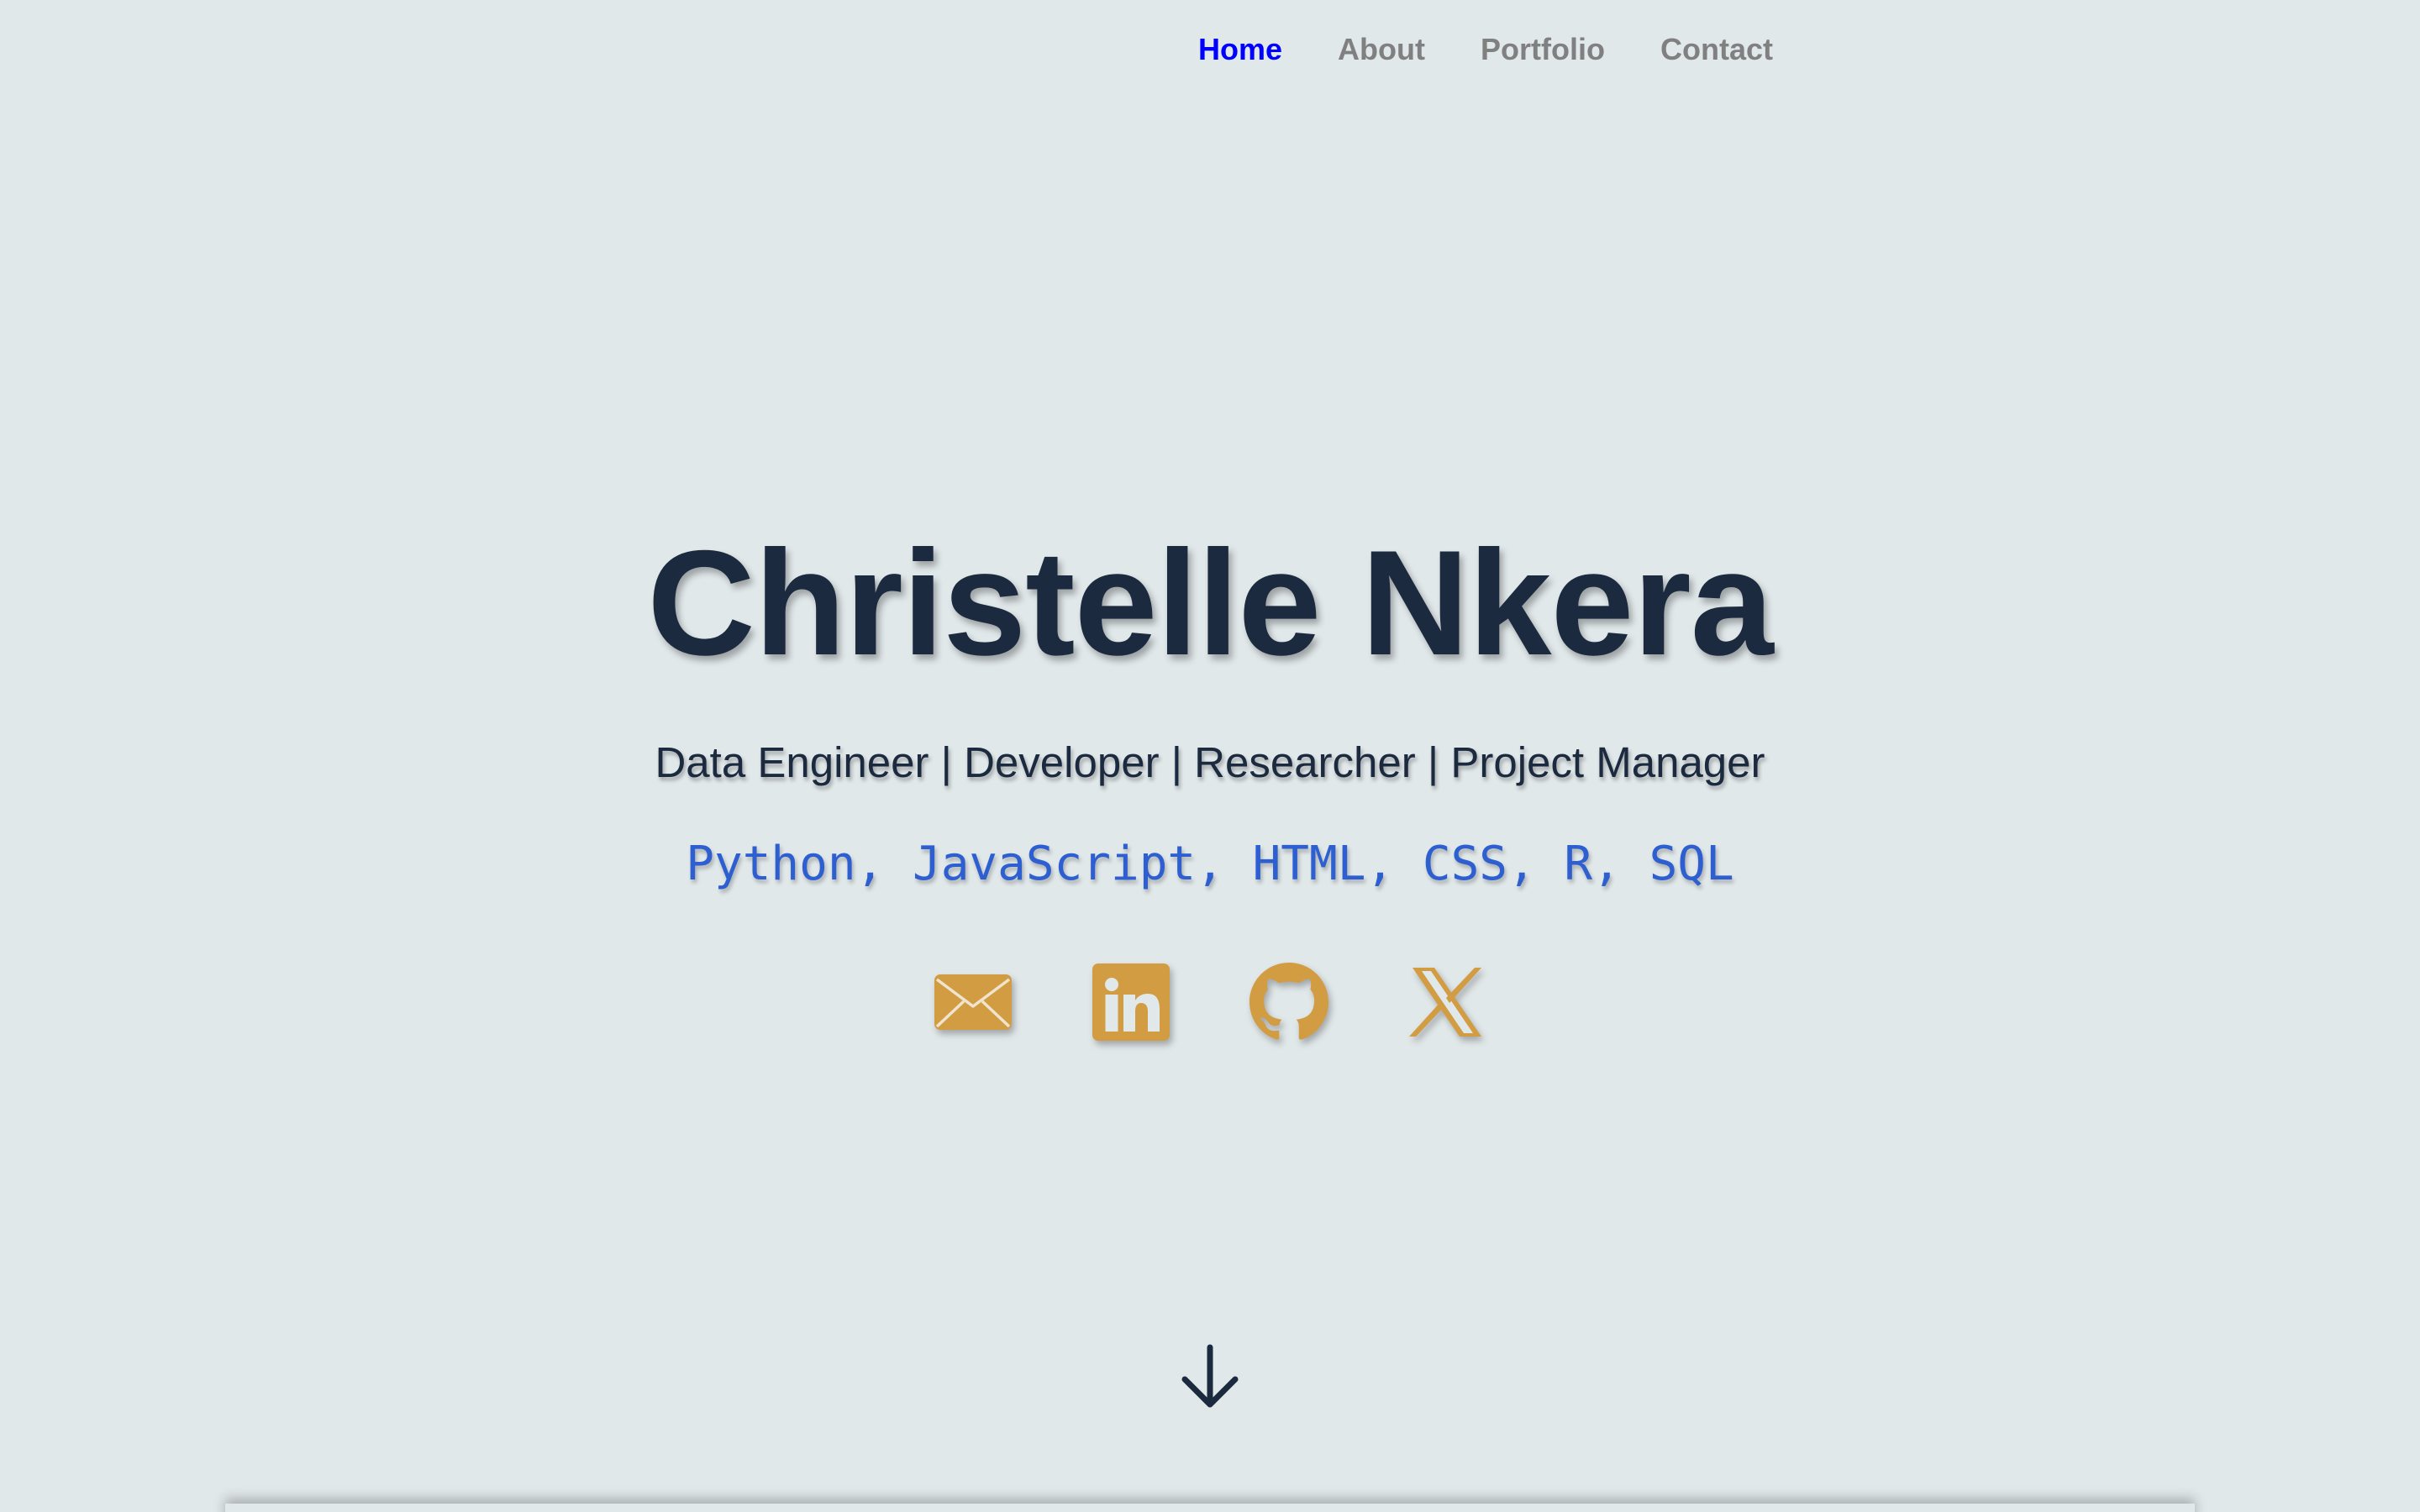  I want to click on x-link, so click(1446, 1002).